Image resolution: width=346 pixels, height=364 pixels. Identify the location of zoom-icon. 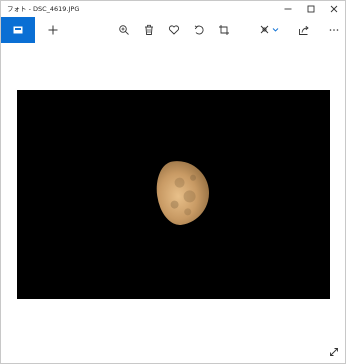
(124, 30).